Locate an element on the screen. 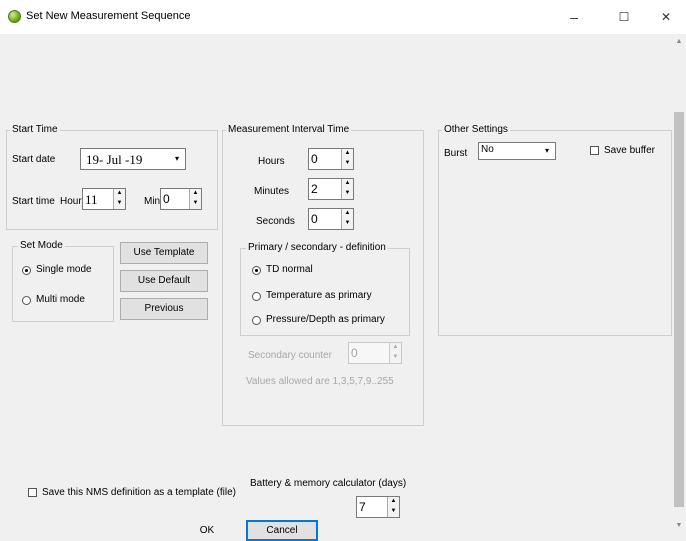  close-button: ✕ is located at coordinates (666, 17).